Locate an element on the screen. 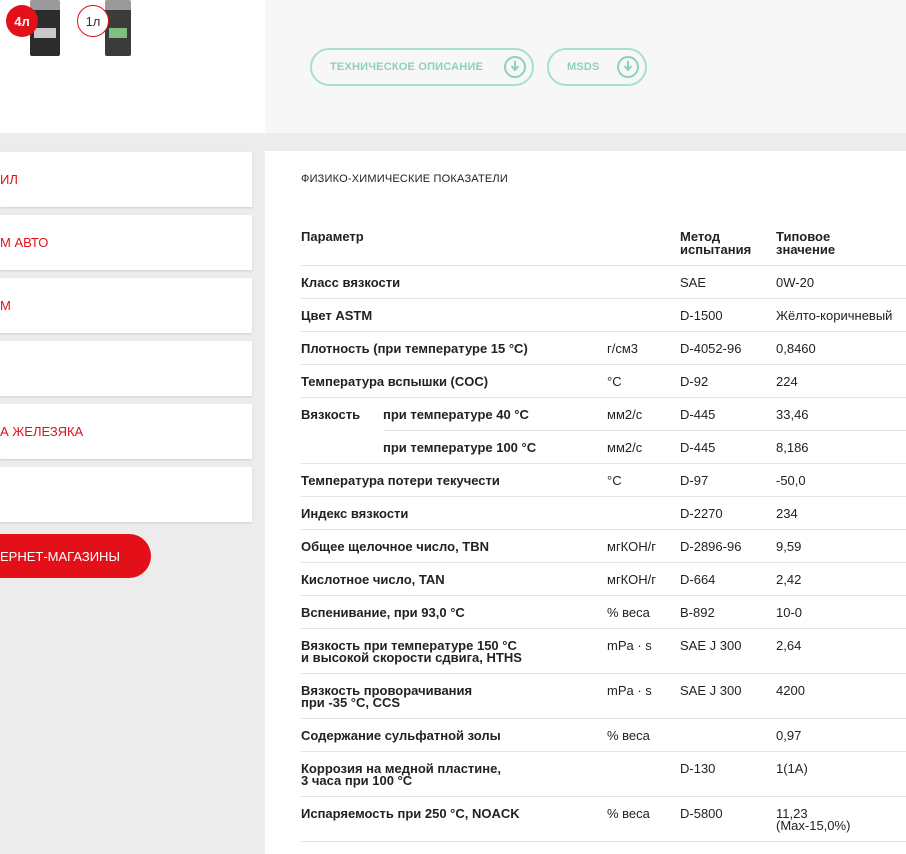 The height and width of the screenshot is (854, 906). table-row: Кислотное число, TAN мгКОН/г D-664 2,42 is located at coordinates (603, 579).